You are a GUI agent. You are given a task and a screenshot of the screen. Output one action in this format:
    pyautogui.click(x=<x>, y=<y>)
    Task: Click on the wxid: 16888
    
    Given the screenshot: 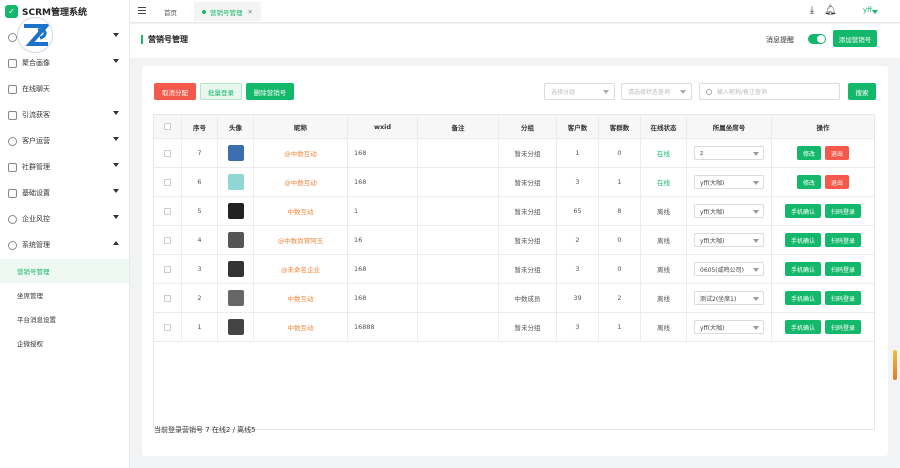 What is the action you would take?
    pyautogui.click(x=364, y=327)
    